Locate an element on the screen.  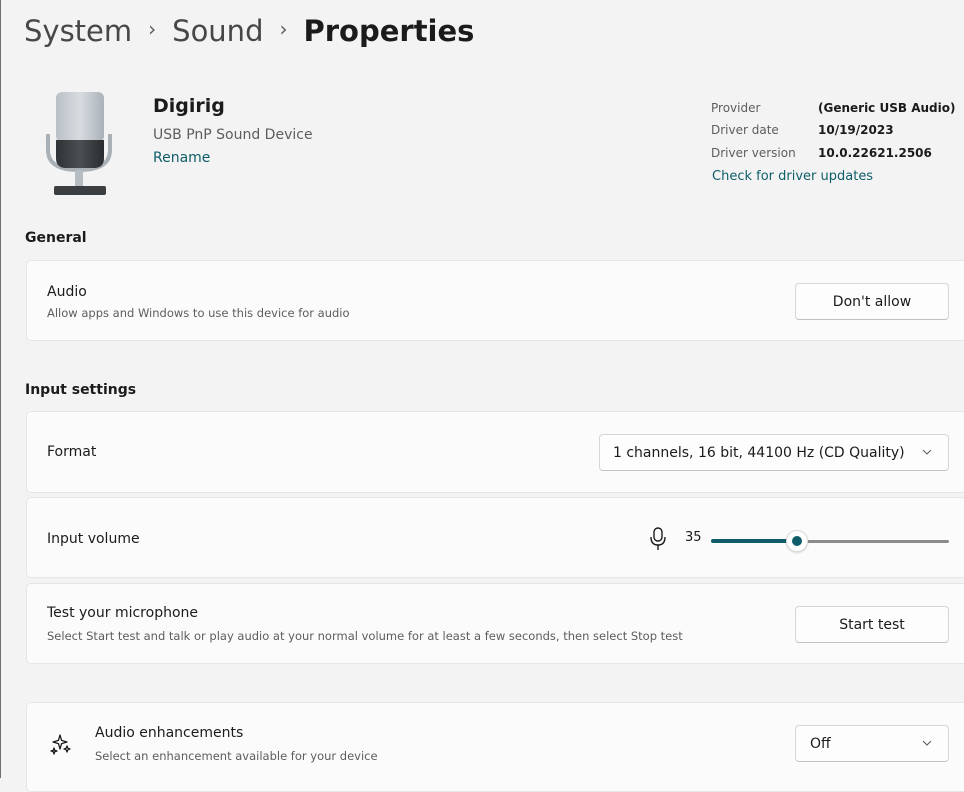
input-volume-card: Input volume is located at coordinates (495, 537).